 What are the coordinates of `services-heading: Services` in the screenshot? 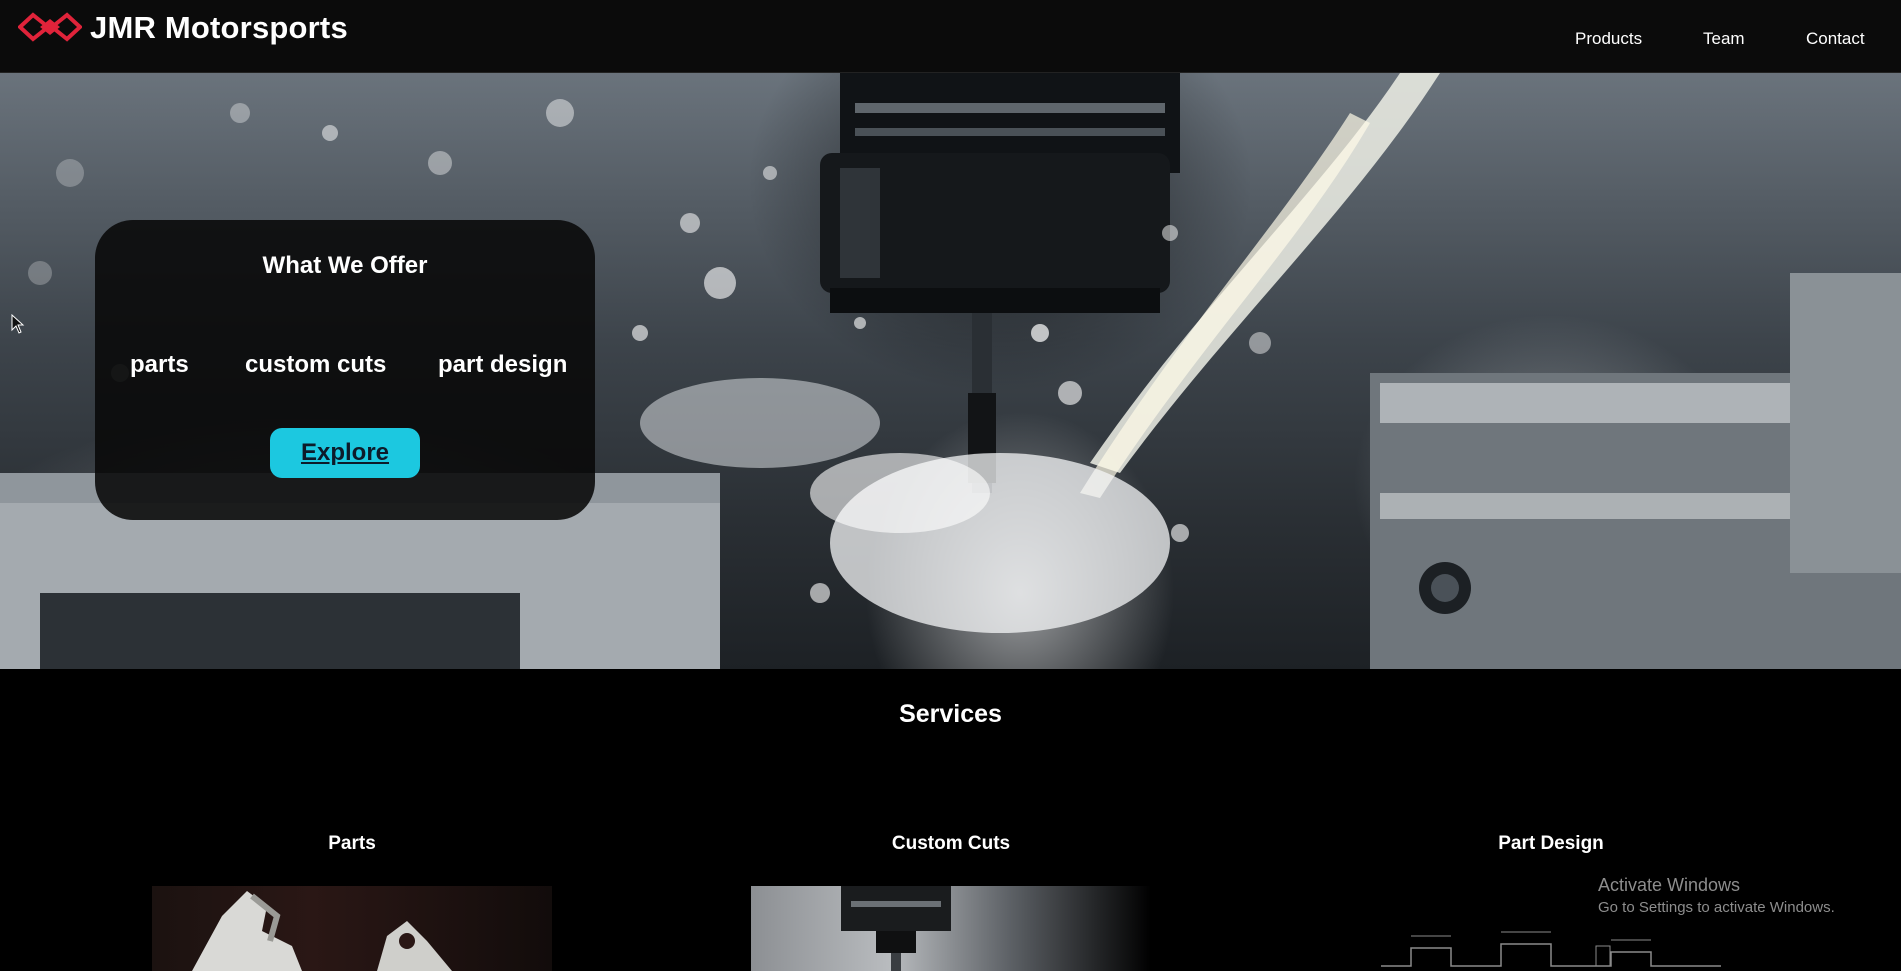 It's located at (950, 714).